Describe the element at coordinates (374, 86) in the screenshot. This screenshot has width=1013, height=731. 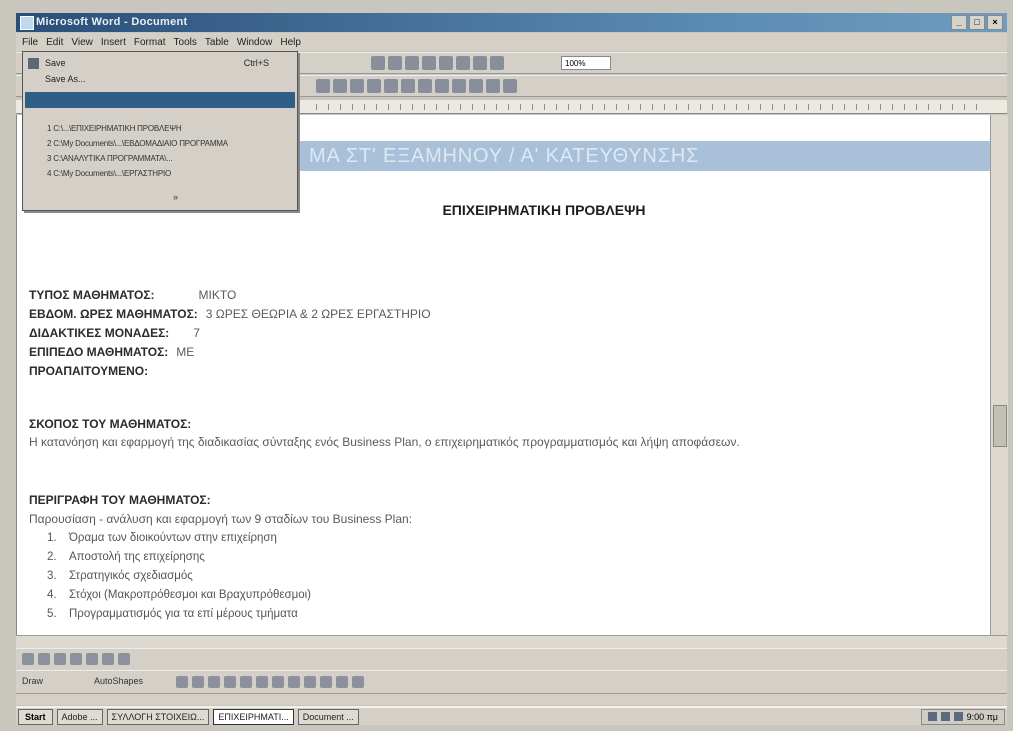
I see `align-right-icon` at that location.